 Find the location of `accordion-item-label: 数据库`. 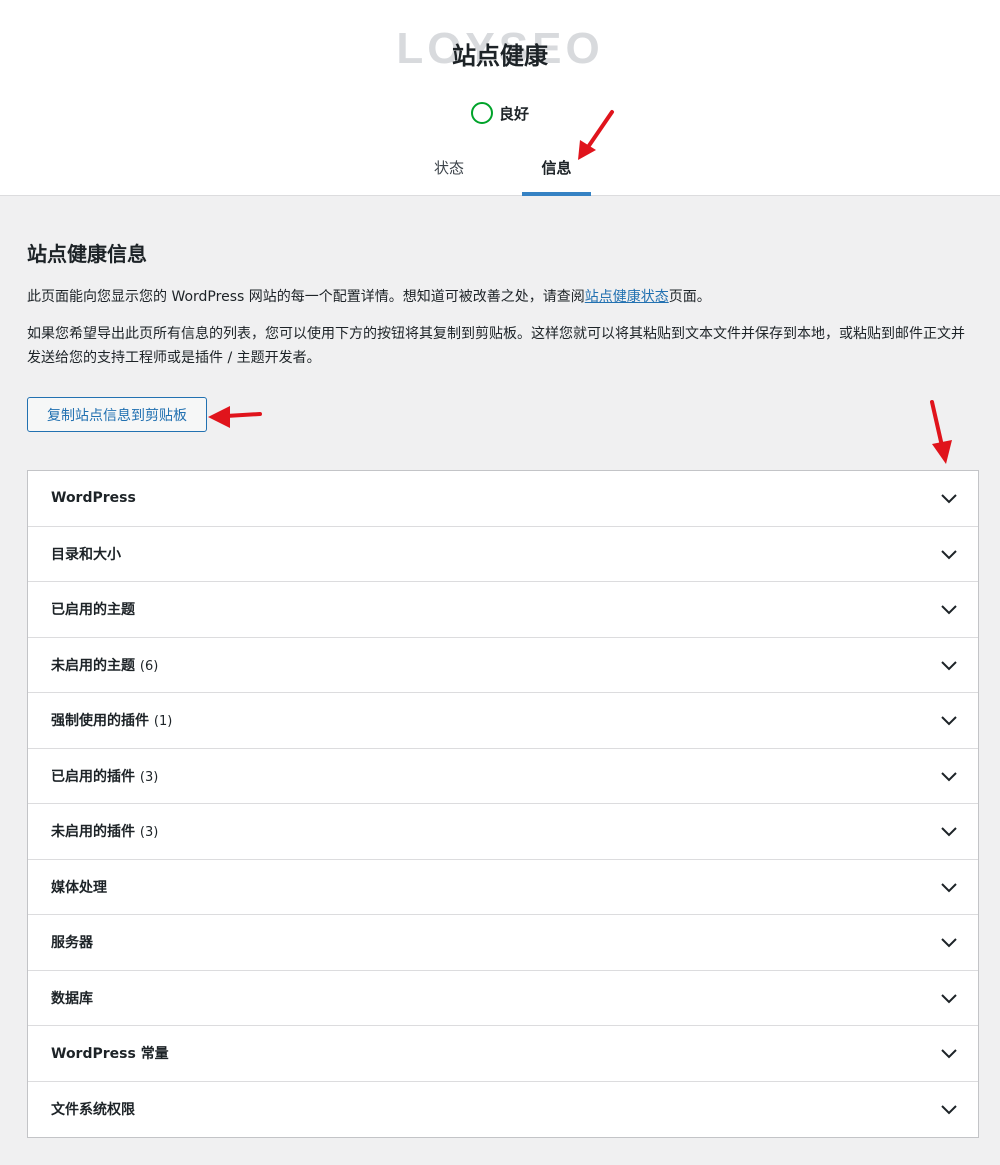

accordion-item-label: 数据库 is located at coordinates (72, 998).